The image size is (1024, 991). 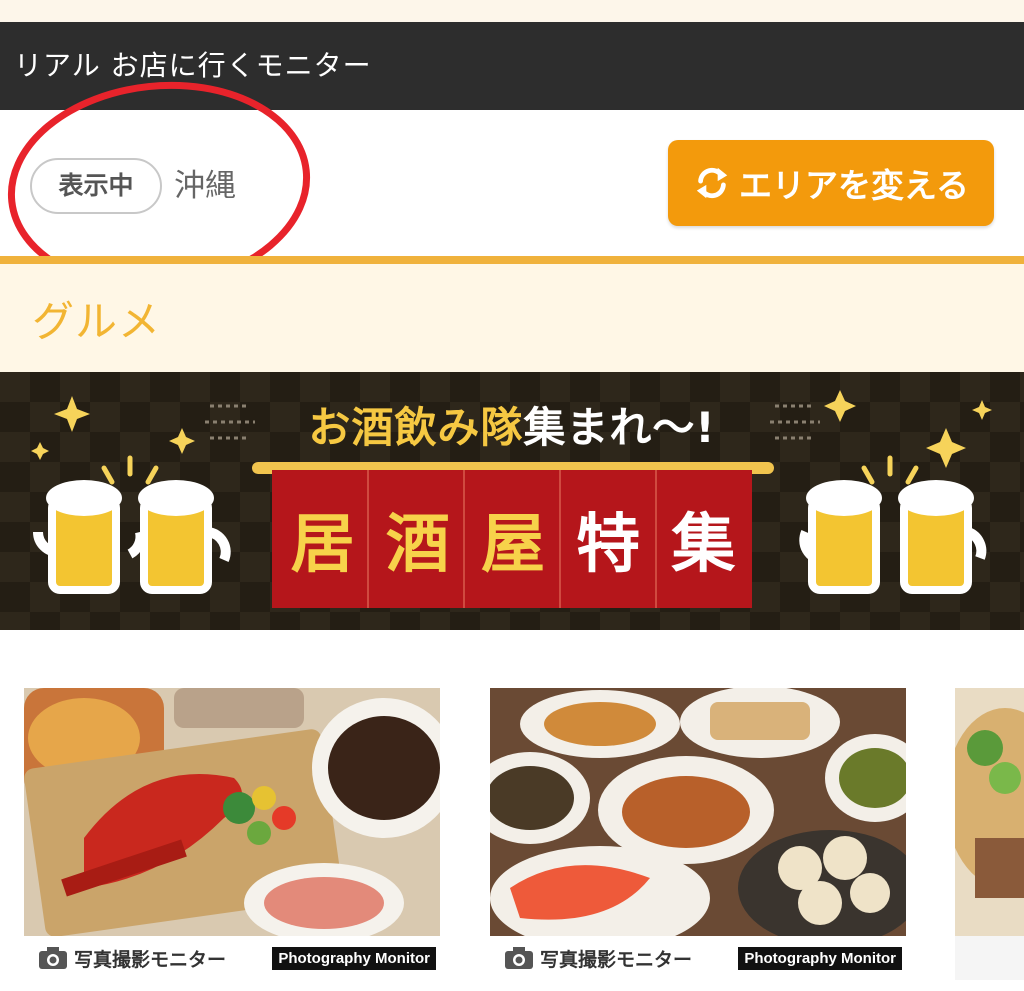 I want to click on banner-subtitle: お酒飲み隊集まれ〜!, so click(x=512, y=424).